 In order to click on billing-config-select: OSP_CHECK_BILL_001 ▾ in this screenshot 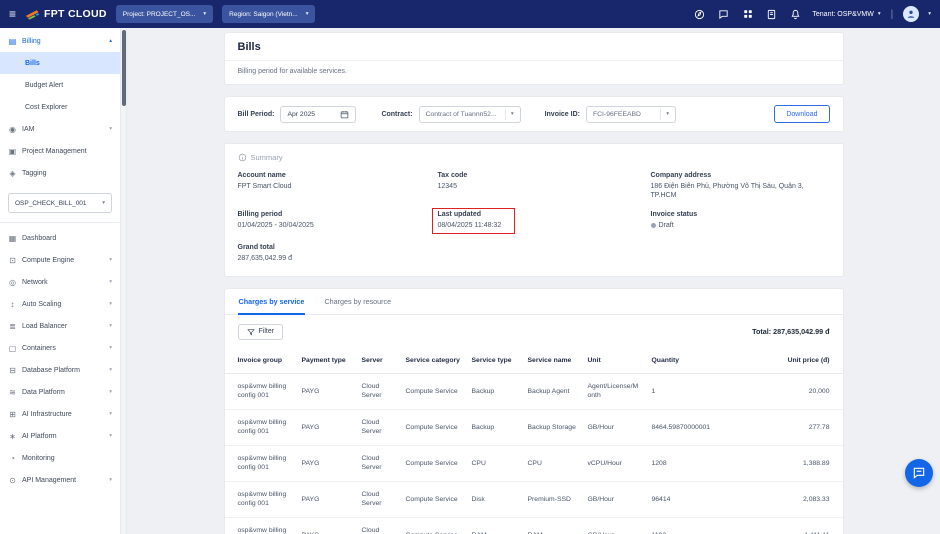, I will do `click(60, 203)`.